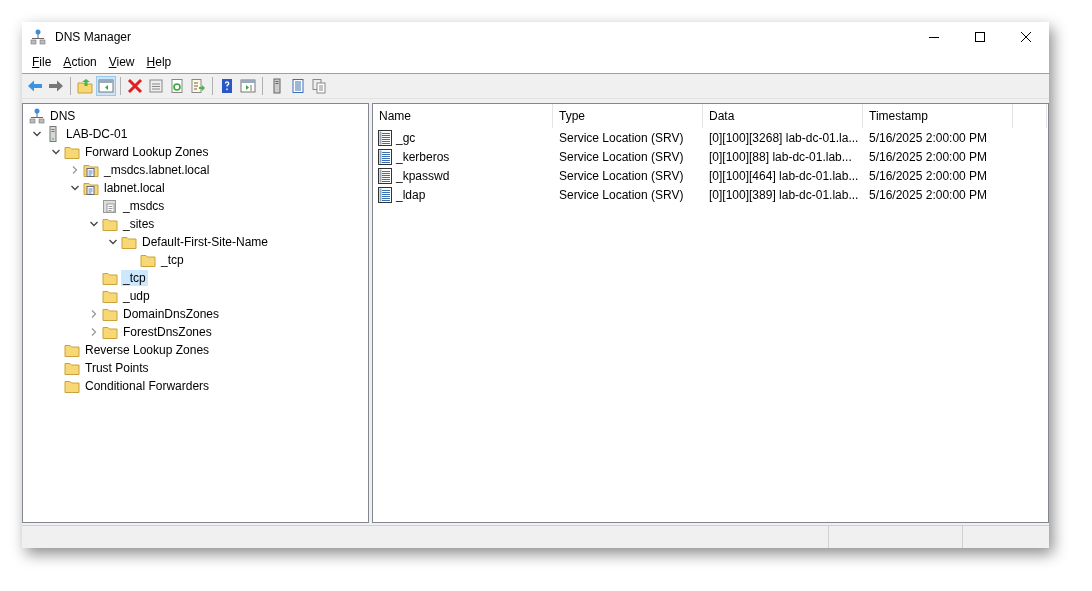 The image size is (1092, 591). I want to click on tree-item: DNS, so click(63, 116).